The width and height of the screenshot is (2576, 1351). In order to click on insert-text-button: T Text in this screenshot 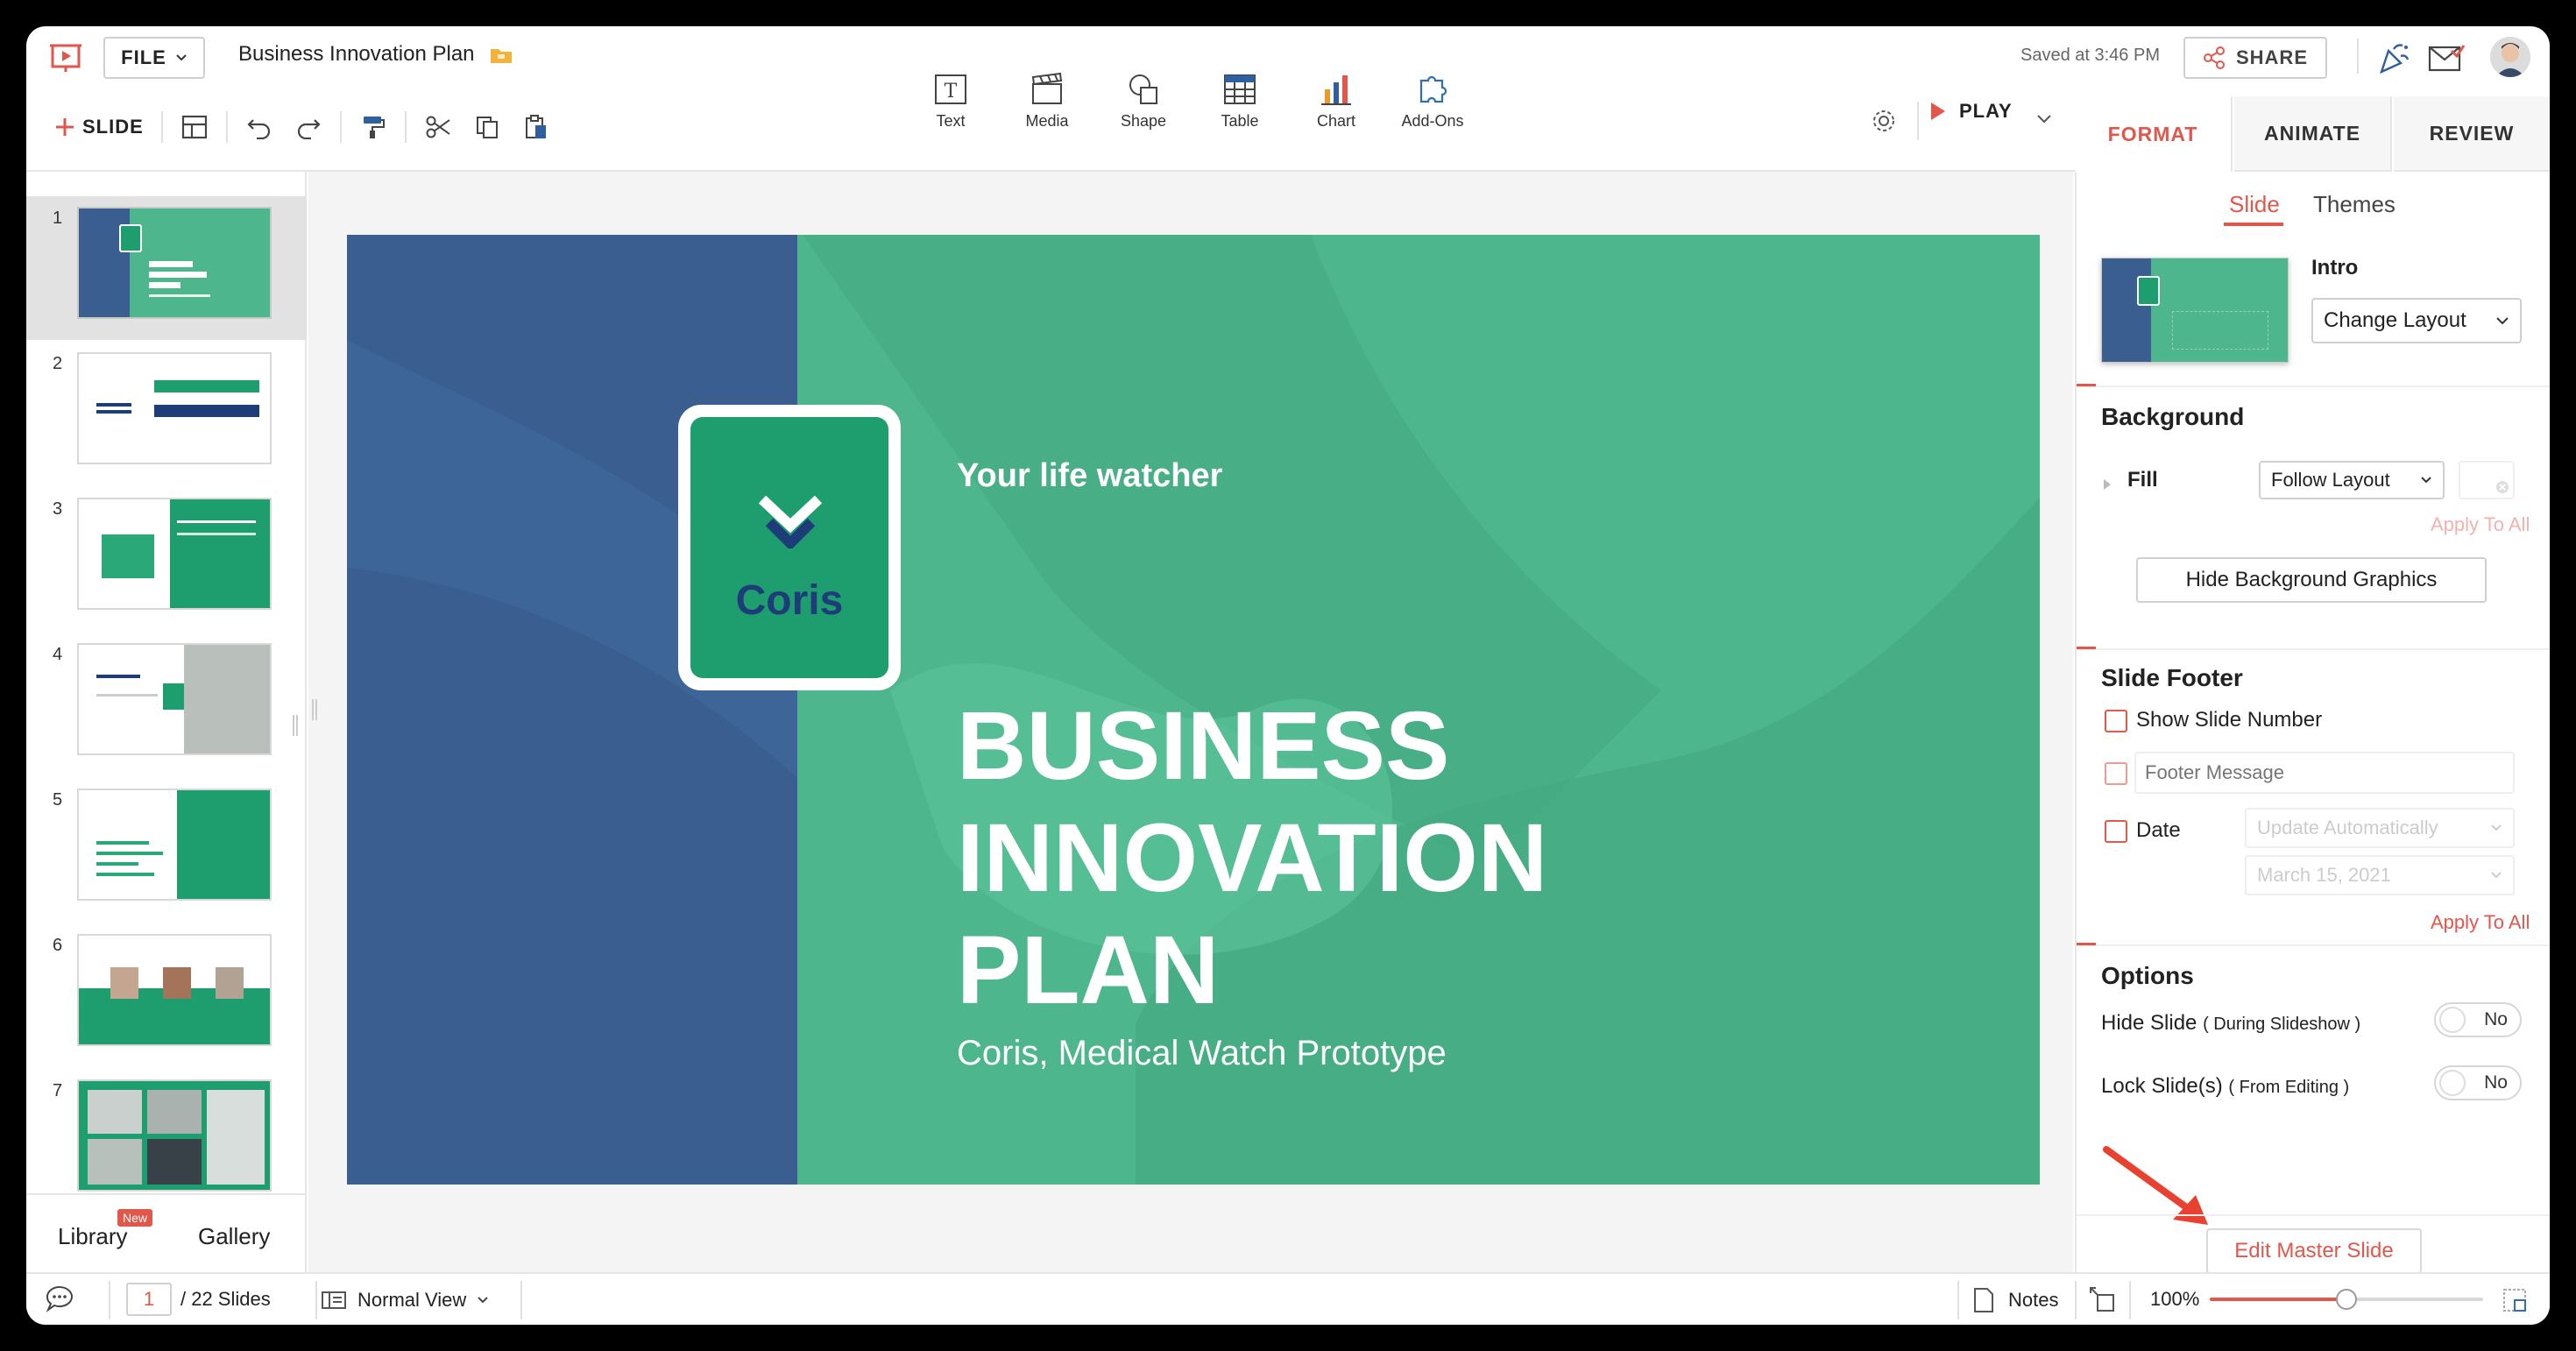, I will do `click(950, 101)`.